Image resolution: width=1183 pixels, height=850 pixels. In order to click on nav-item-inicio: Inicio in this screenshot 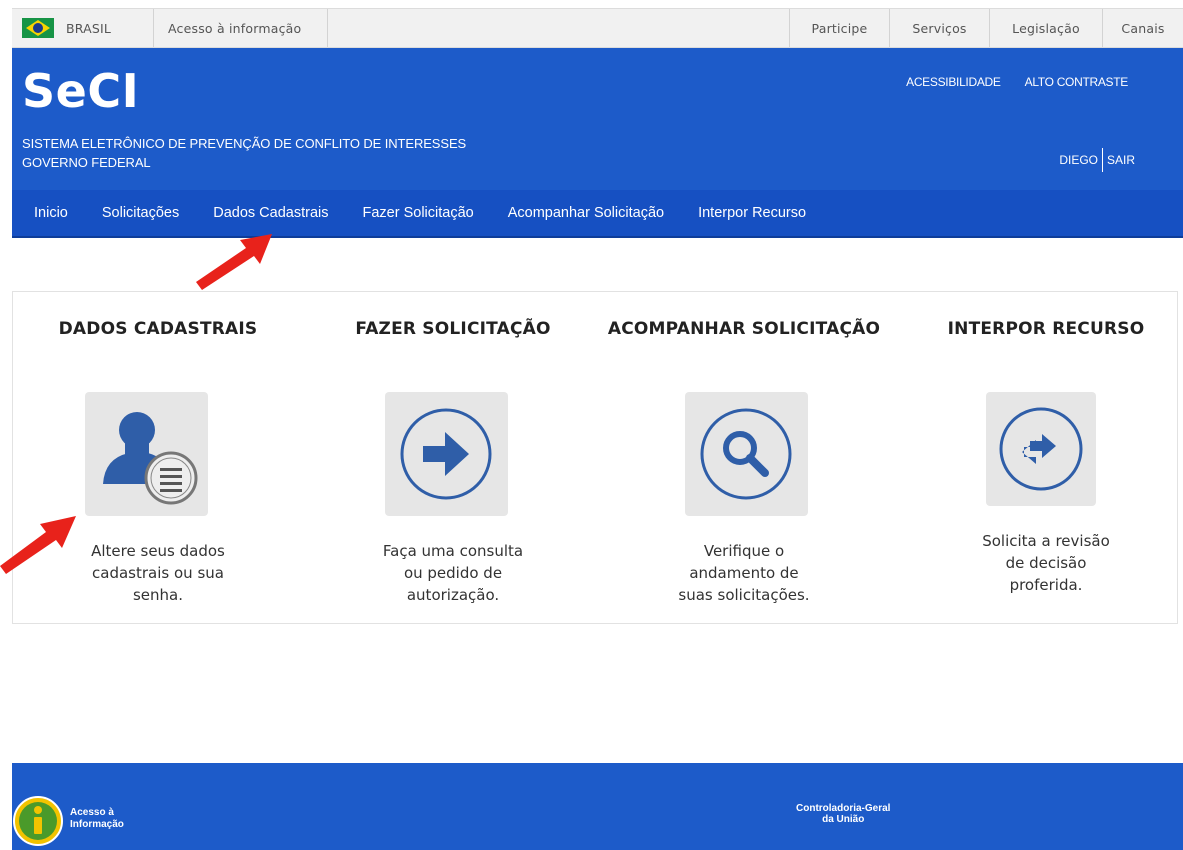, I will do `click(51, 213)`.